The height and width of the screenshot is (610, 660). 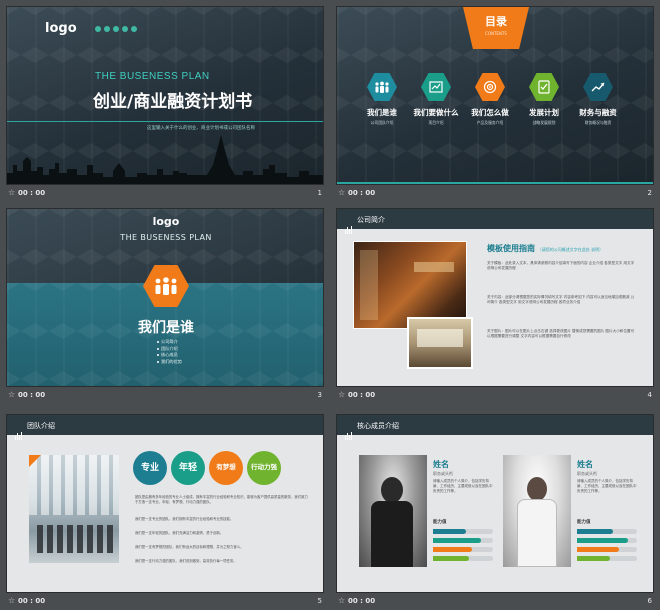 I want to click on header-label: 团队介绍, so click(x=41, y=426).